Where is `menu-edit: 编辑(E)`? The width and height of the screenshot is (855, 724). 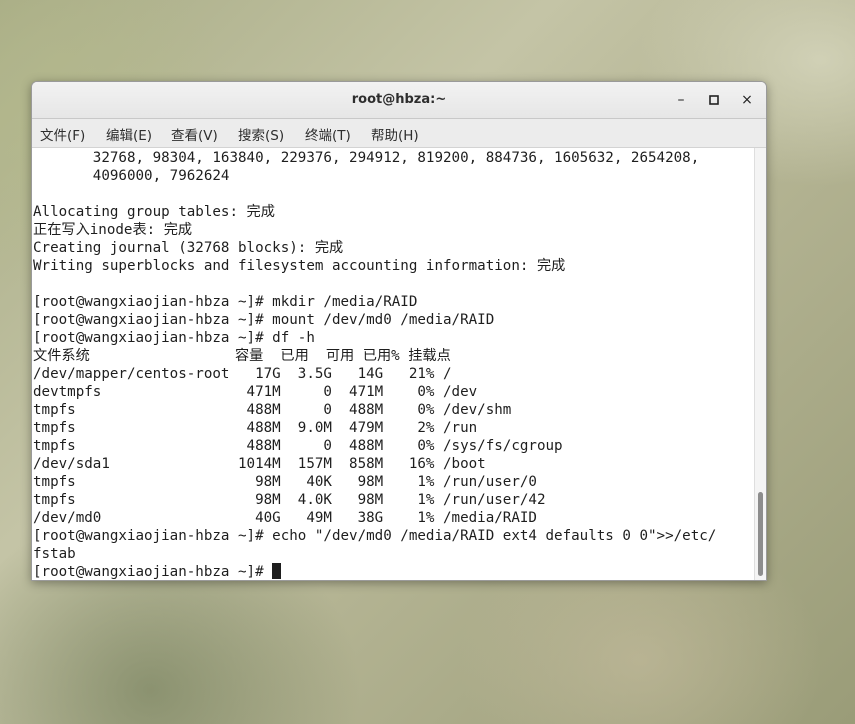 menu-edit: 编辑(E) is located at coordinates (129, 134).